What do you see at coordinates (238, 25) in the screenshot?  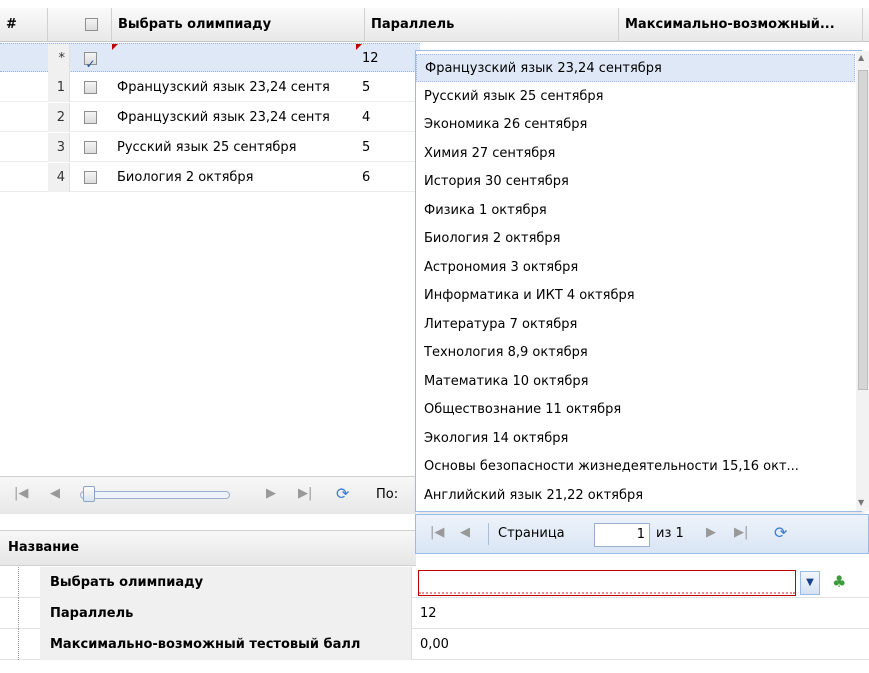 I see `column-header-olympiad: Выбрать олимпиаду` at bounding box center [238, 25].